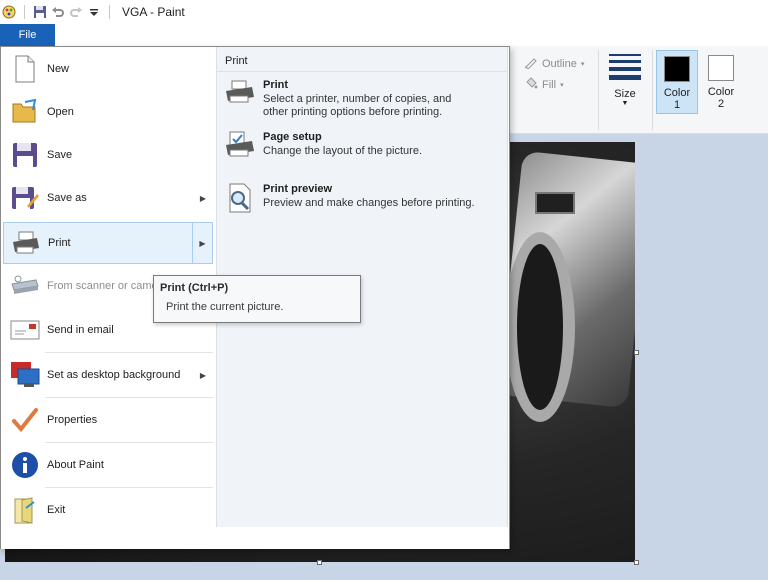  What do you see at coordinates (225, 307) in the screenshot?
I see `tooltip-description: Print the current picture.` at bounding box center [225, 307].